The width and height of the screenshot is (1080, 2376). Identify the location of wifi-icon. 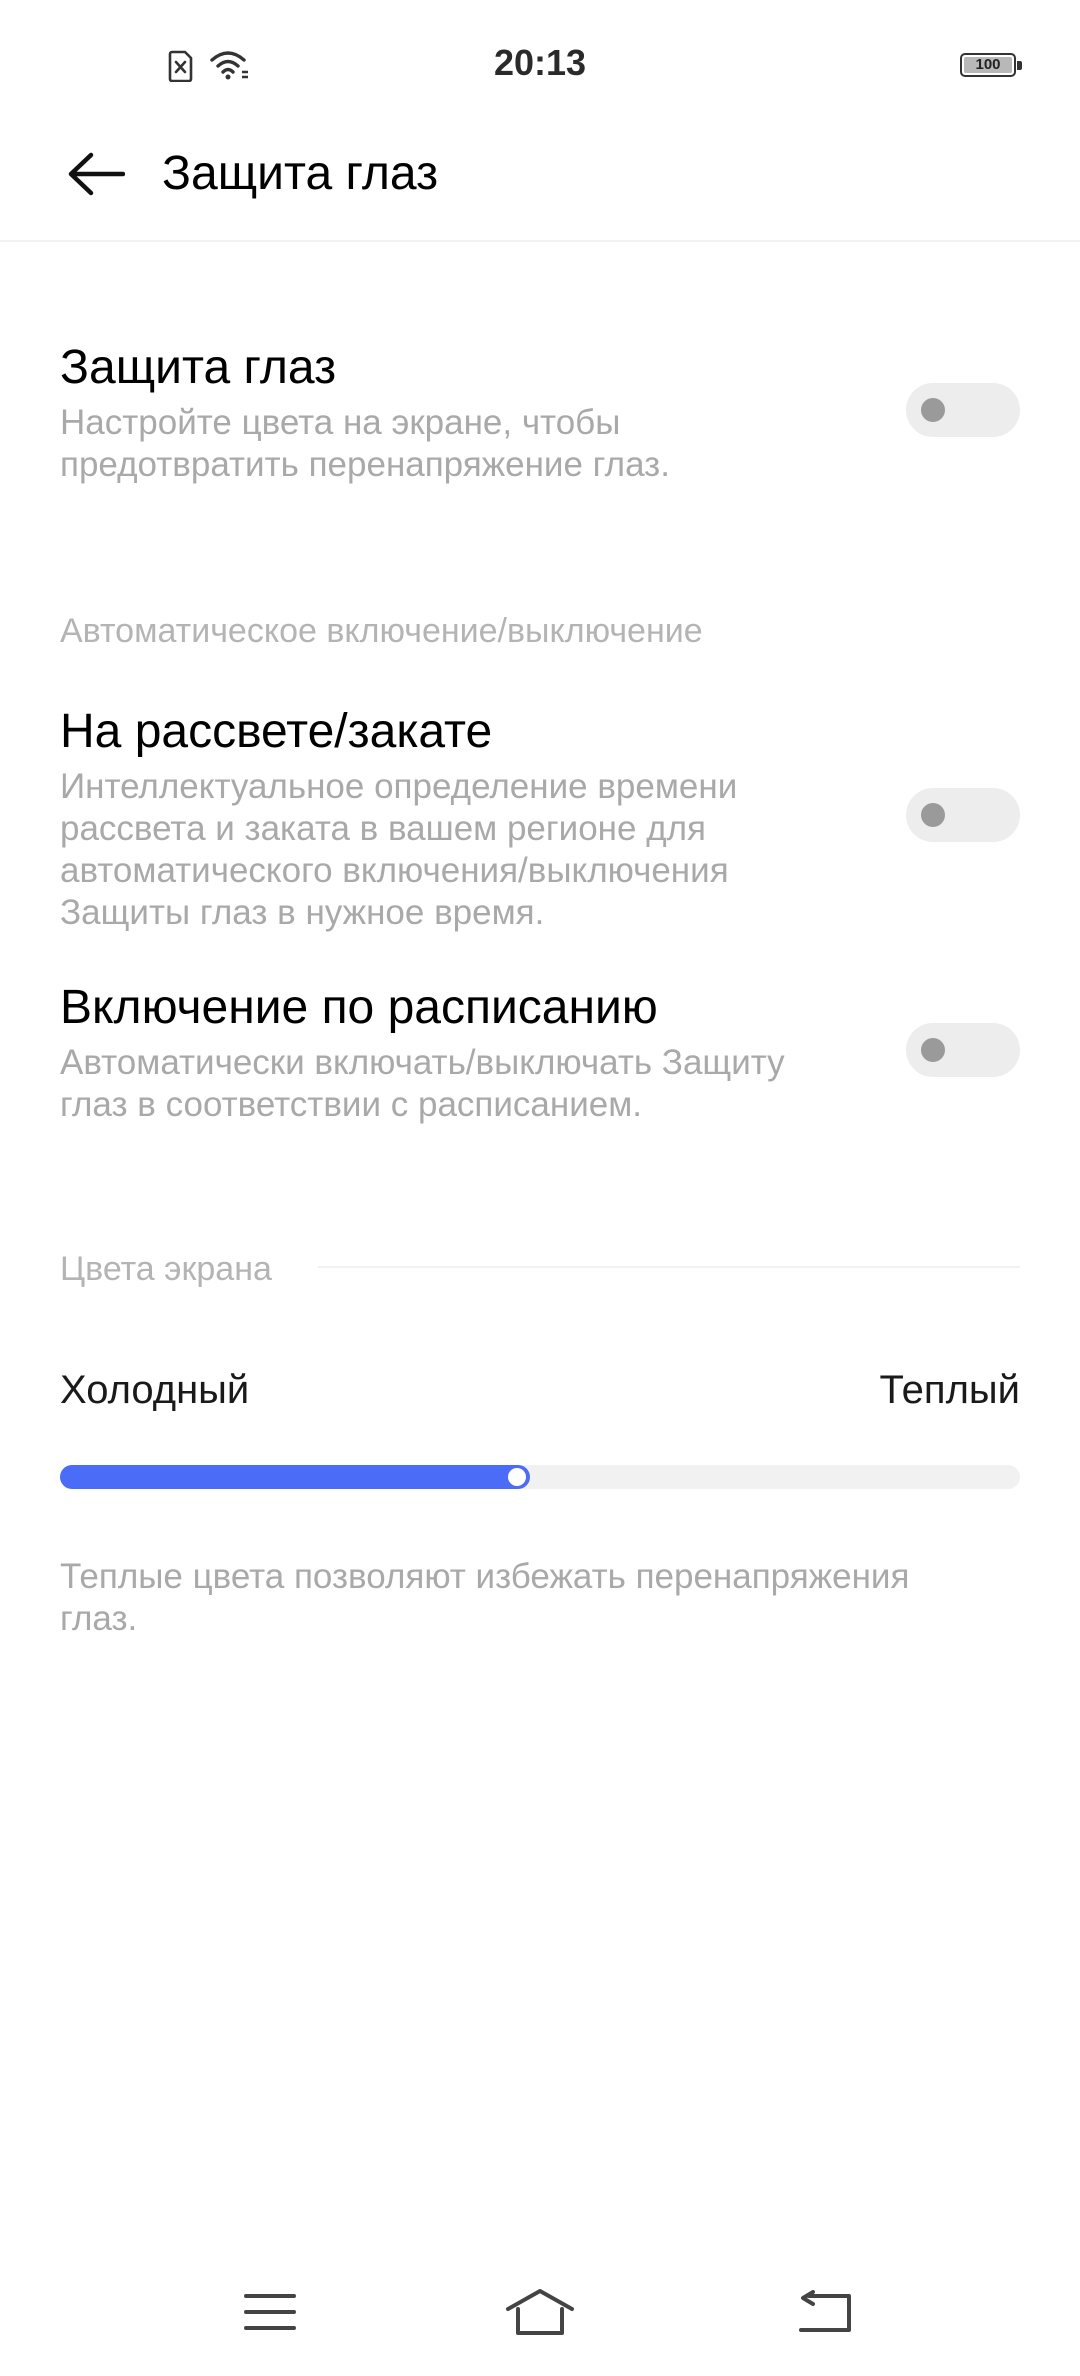
(230, 67).